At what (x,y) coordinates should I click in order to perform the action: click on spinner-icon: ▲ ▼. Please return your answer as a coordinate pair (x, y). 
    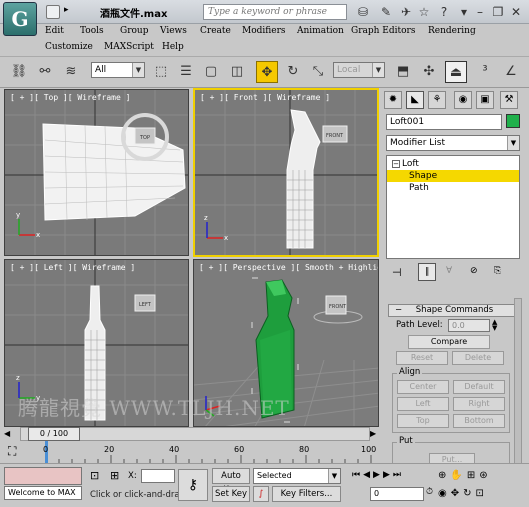
    Looking at the image, I should click on (494, 325).